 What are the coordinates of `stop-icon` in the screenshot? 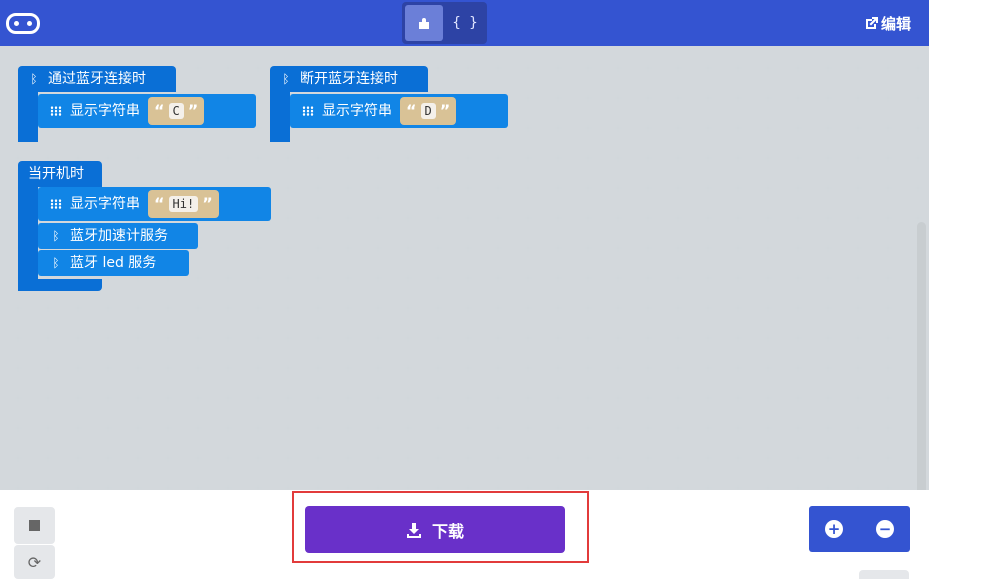 It's located at (34, 525).